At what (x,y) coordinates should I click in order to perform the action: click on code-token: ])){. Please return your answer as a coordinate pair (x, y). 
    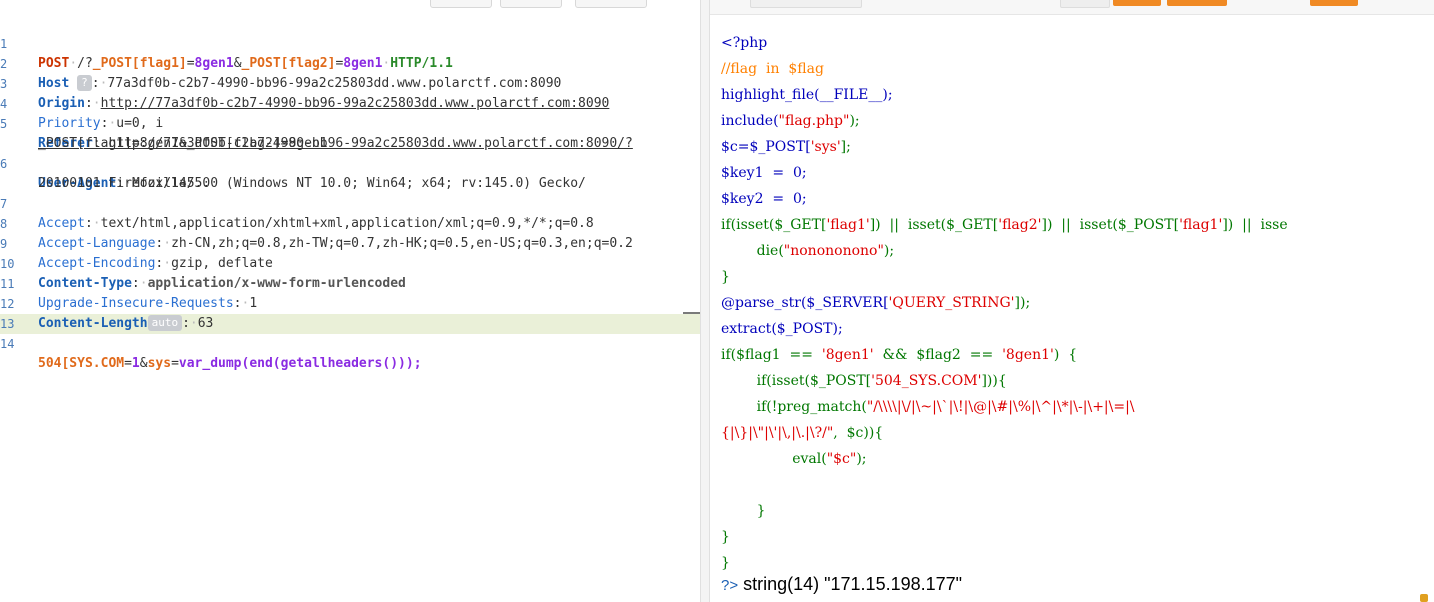
    Looking at the image, I should click on (994, 381).